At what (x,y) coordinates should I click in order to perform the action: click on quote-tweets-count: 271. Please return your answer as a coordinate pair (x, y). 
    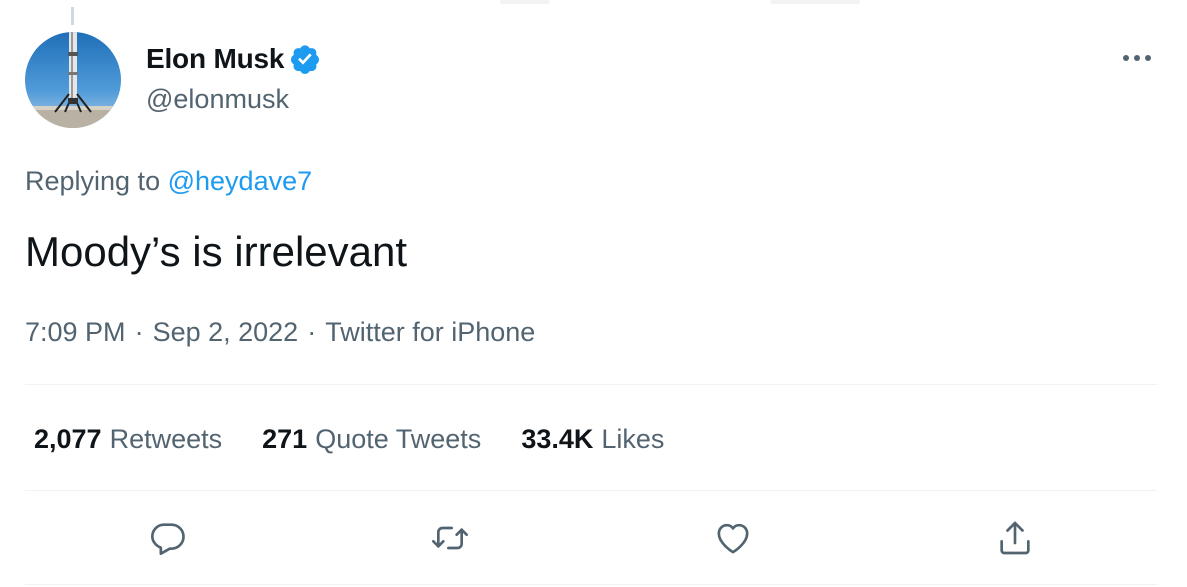
    Looking at the image, I should click on (285, 439).